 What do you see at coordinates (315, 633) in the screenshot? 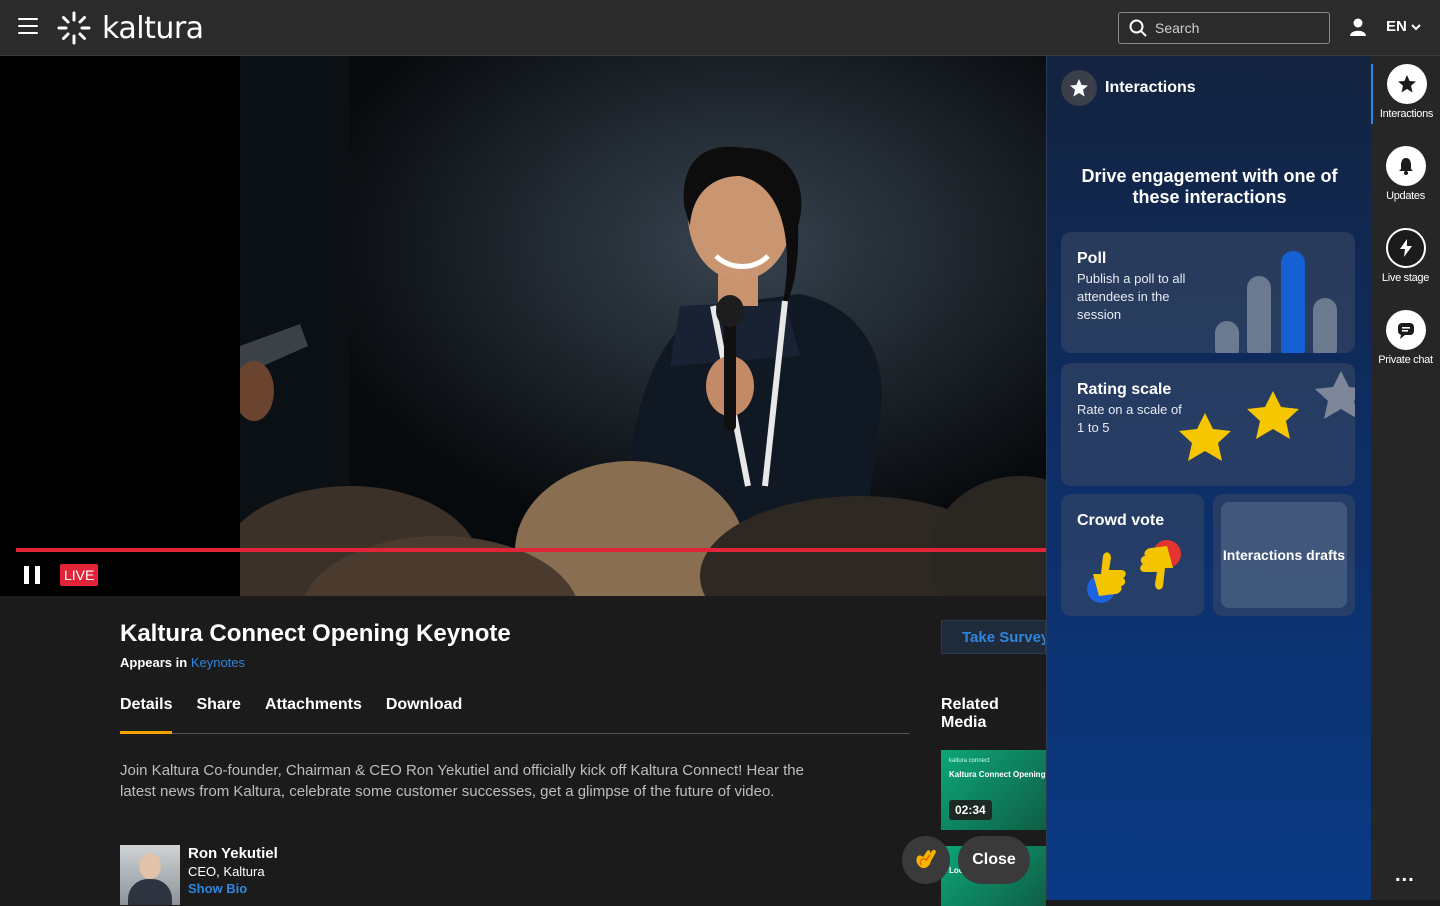
I see `page-title: Kaltura Connect Opening Keynote` at bounding box center [315, 633].